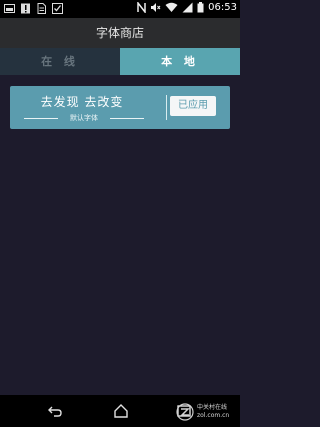 This screenshot has height=427, width=320. I want to click on mute-icon, so click(156, 7).